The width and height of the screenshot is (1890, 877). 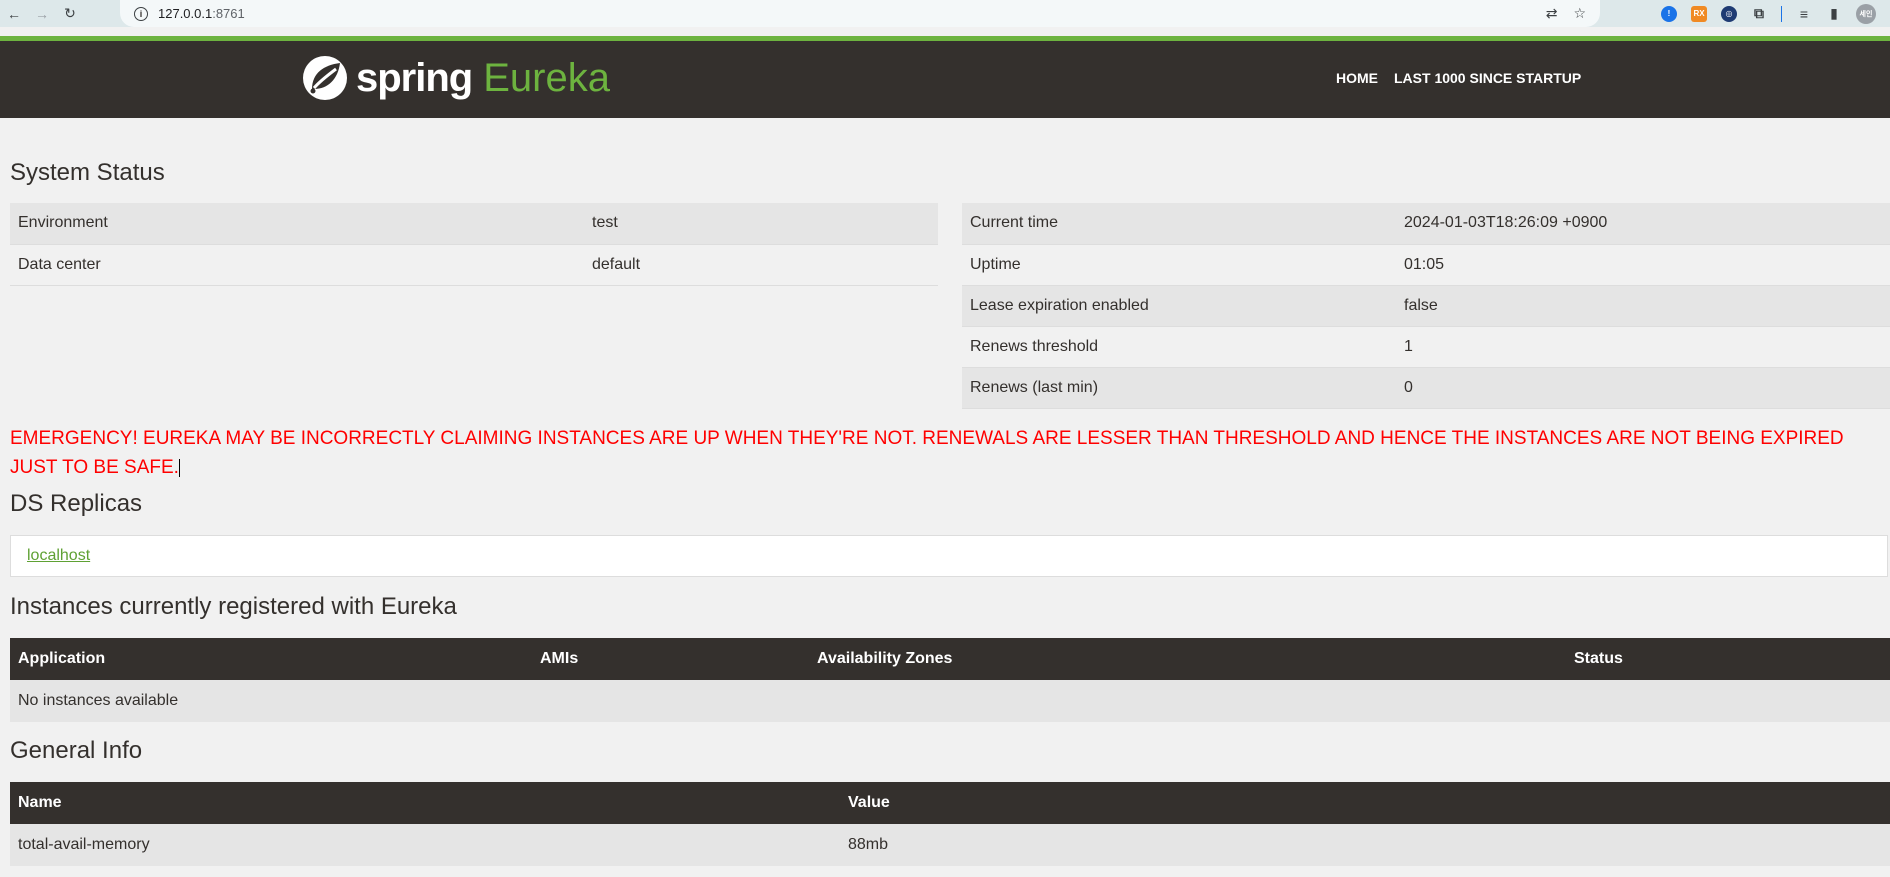 I want to click on reading-list-icon: ≡, so click(x=1804, y=14).